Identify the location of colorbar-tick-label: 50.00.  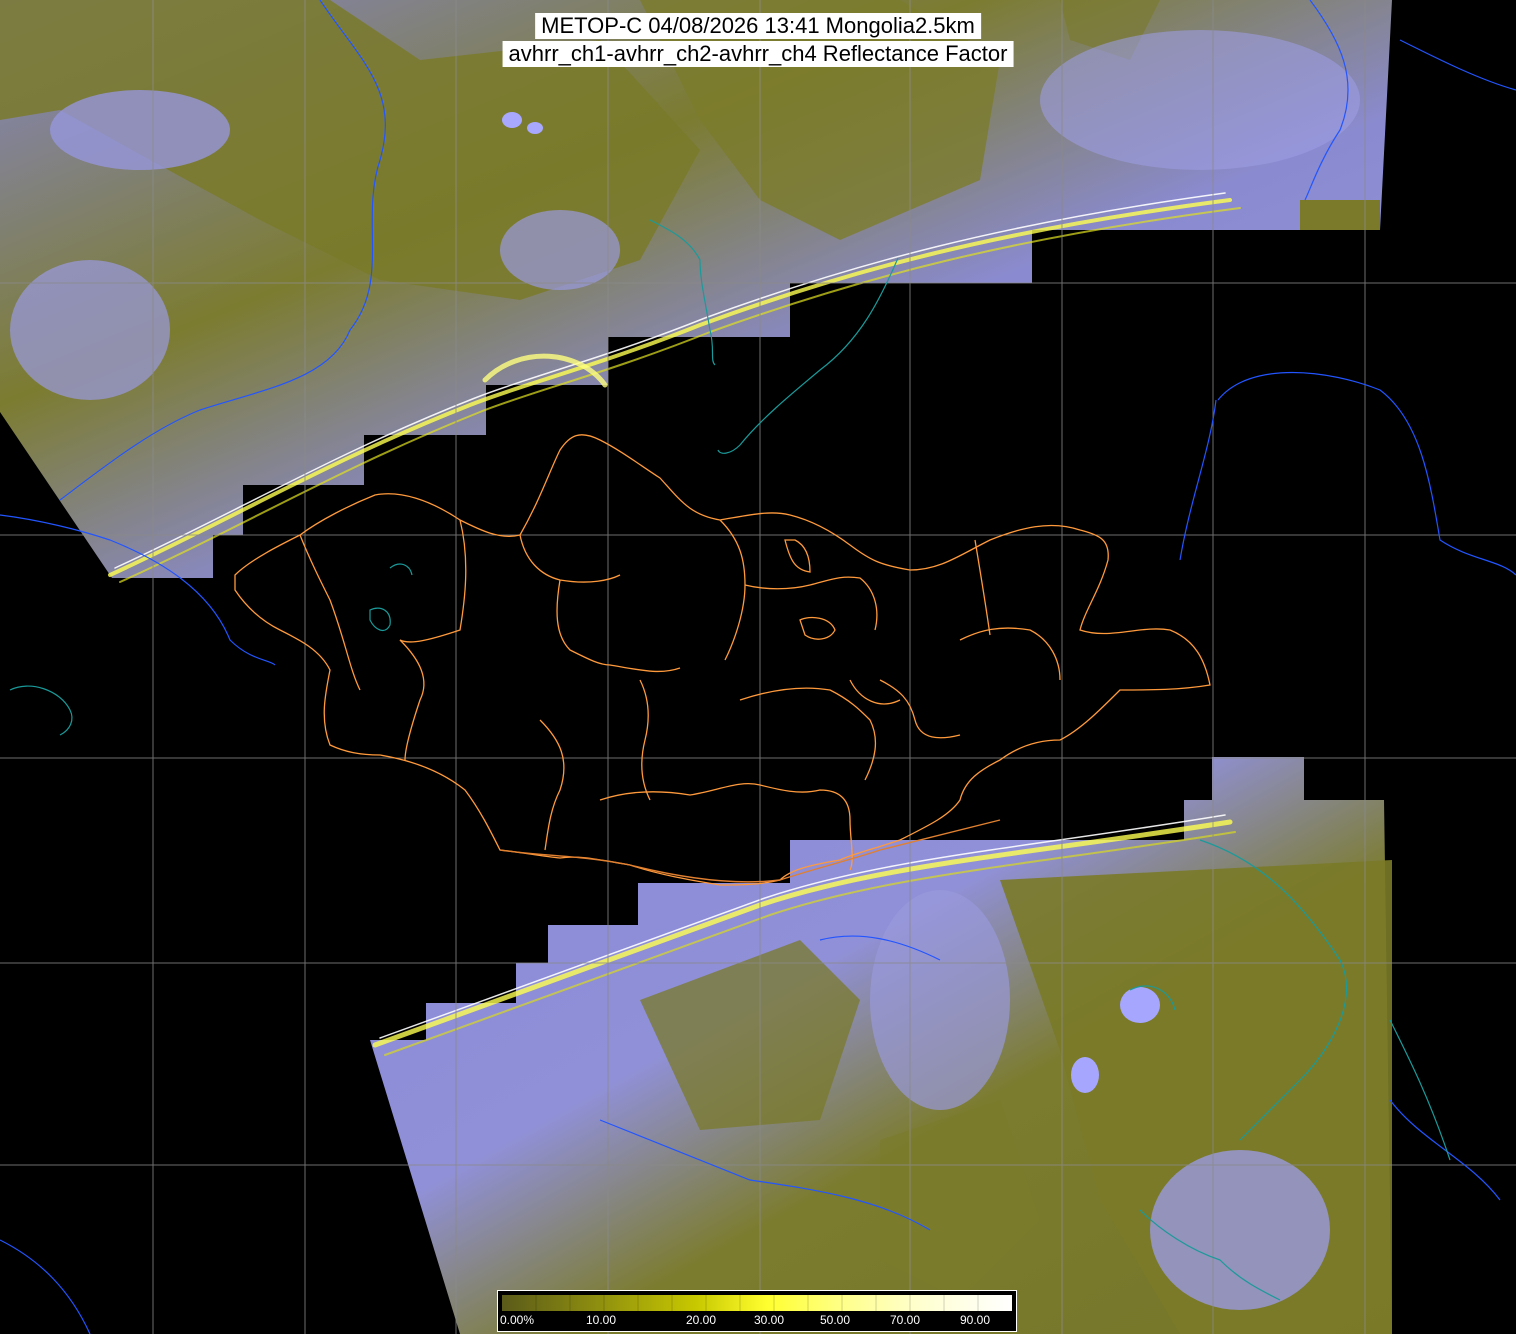
(835, 1320).